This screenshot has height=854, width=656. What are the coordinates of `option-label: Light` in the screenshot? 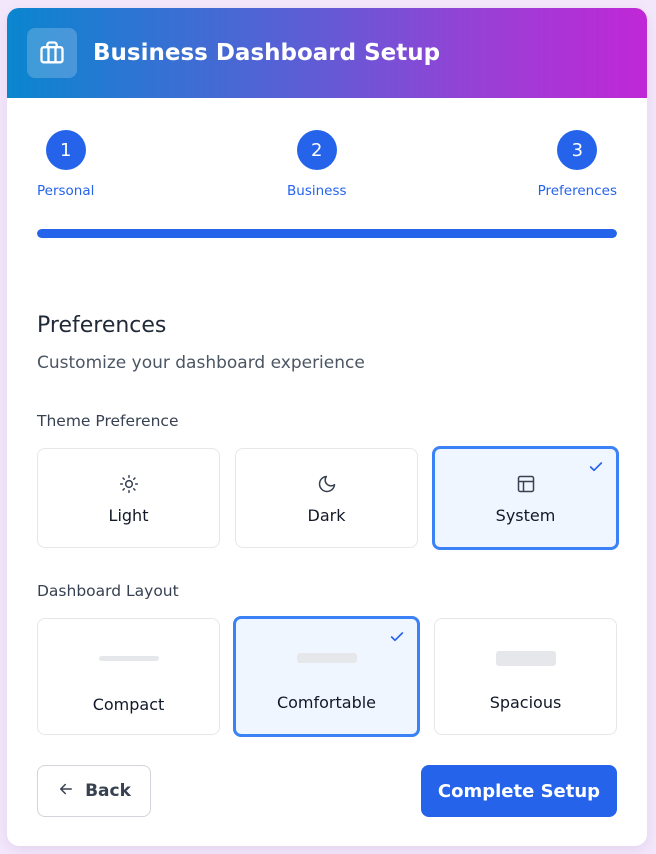 It's located at (128, 515).